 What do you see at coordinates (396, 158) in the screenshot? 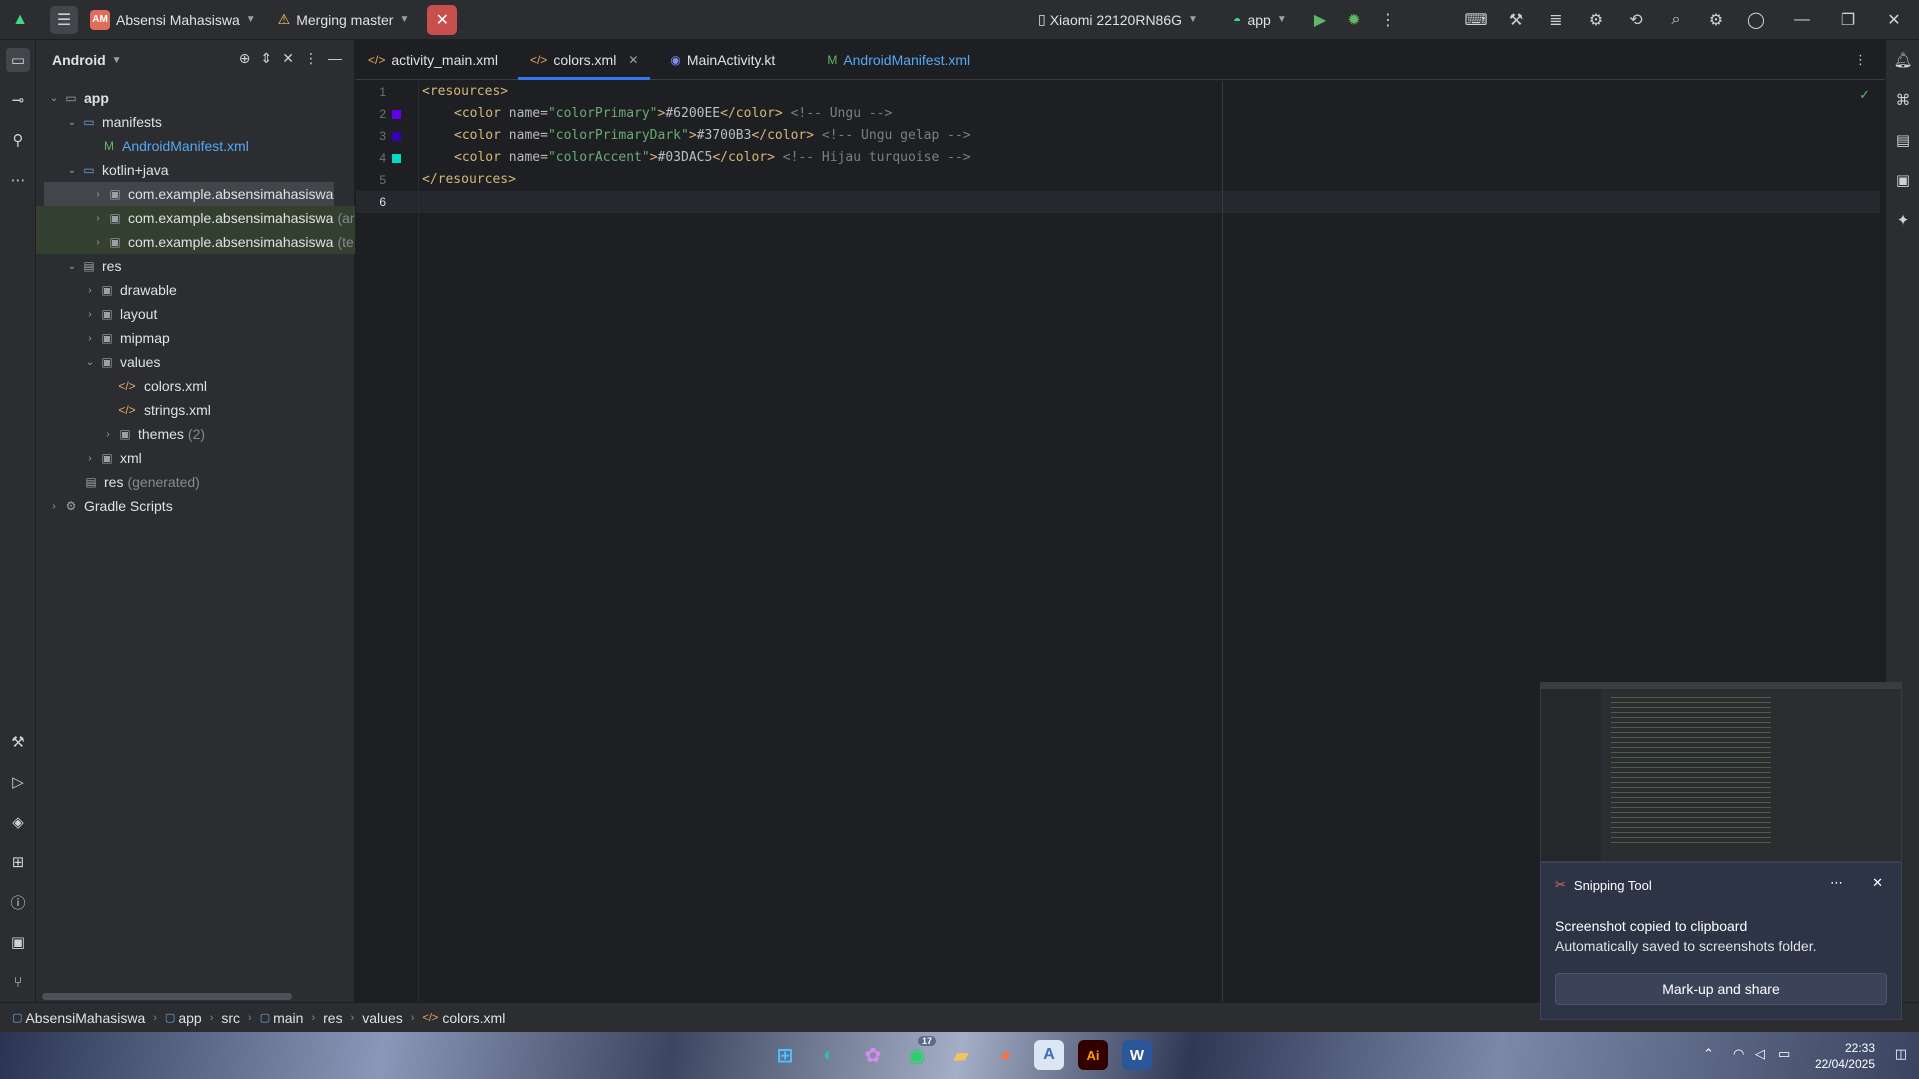
I see `color-swatch-accent` at bounding box center [396, 158].